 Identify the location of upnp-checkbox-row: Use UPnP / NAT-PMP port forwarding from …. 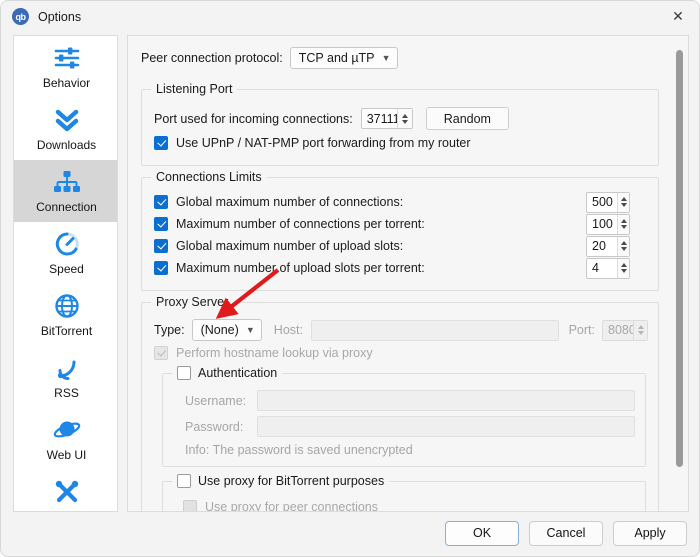
(401, 143).